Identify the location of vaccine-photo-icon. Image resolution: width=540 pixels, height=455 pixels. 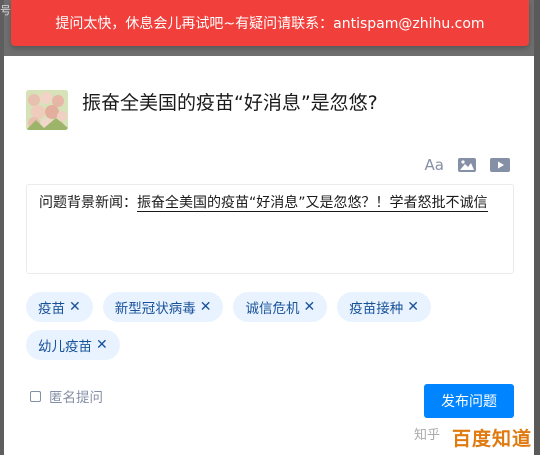
(47, 110).